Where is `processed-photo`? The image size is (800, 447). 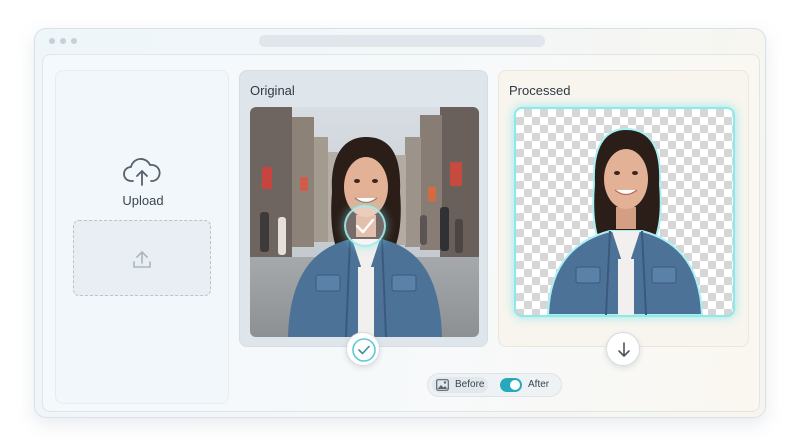 processed-photo is located at coordinates (624, 212).